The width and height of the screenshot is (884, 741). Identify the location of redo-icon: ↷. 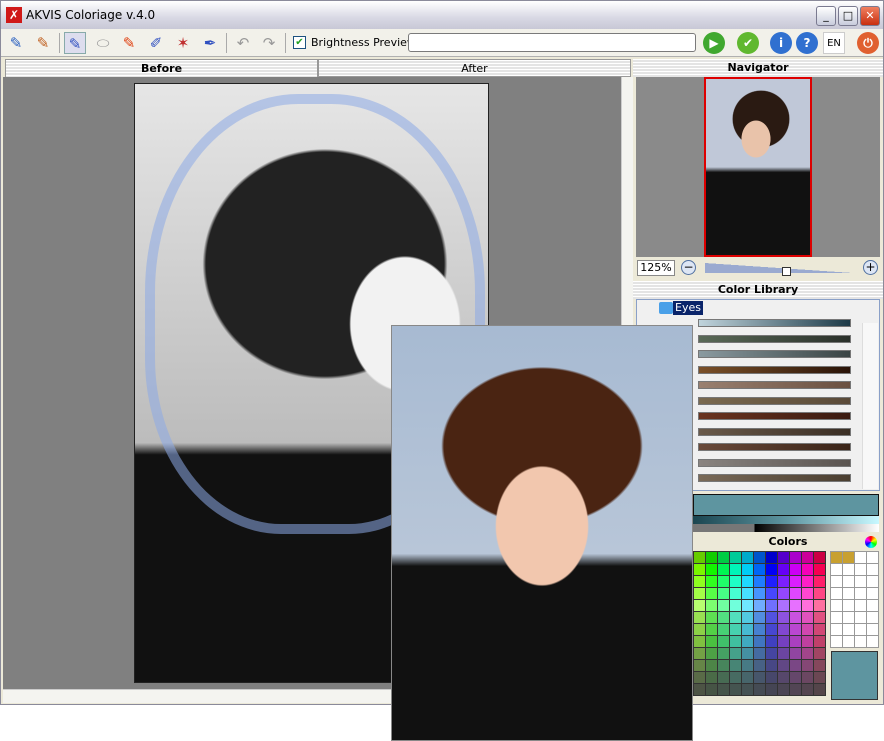
(269, 43).